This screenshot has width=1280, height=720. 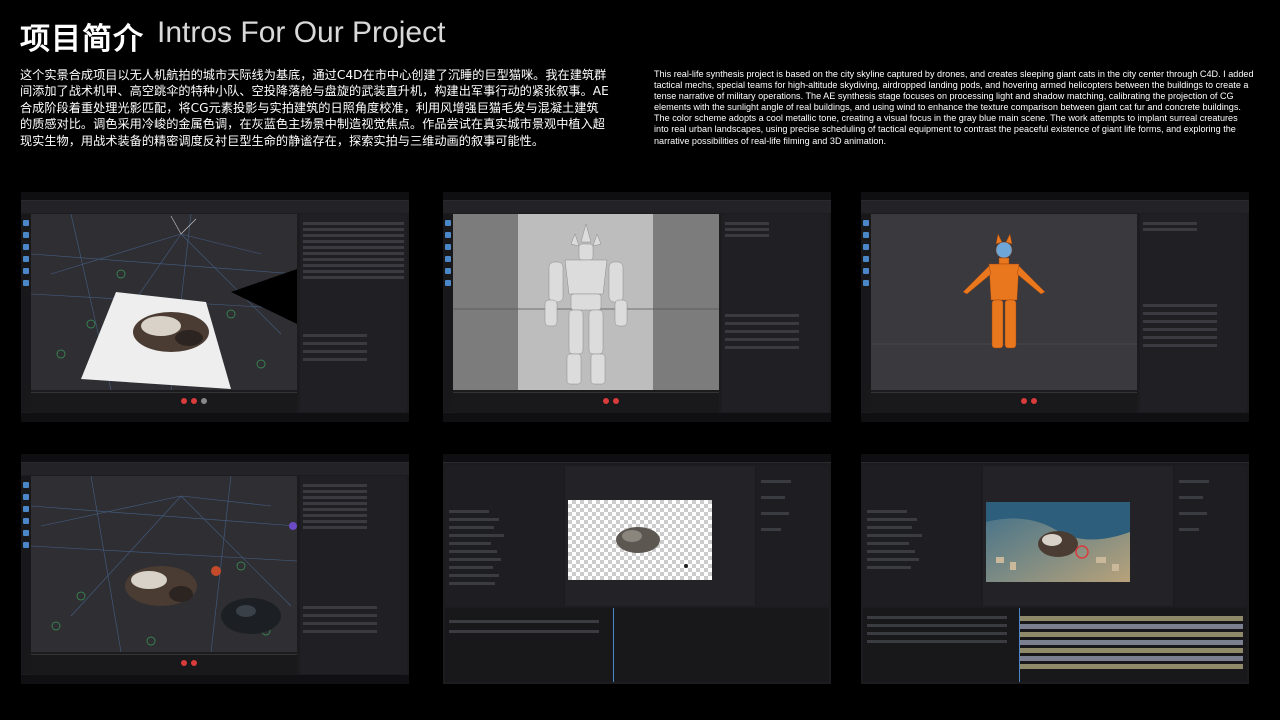 I want to click on screenshot-c4d-mech, so click(x=637, y=307).